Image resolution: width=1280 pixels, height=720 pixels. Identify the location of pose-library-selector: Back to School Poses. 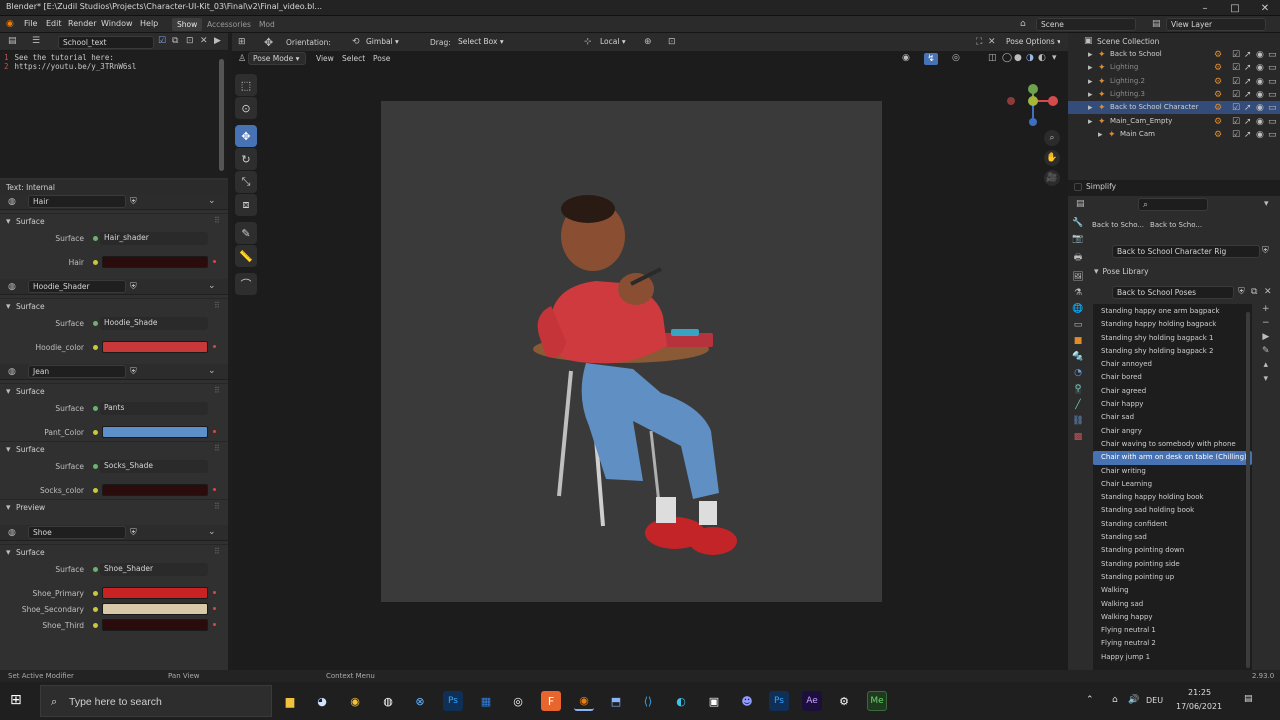
(1173, 292).